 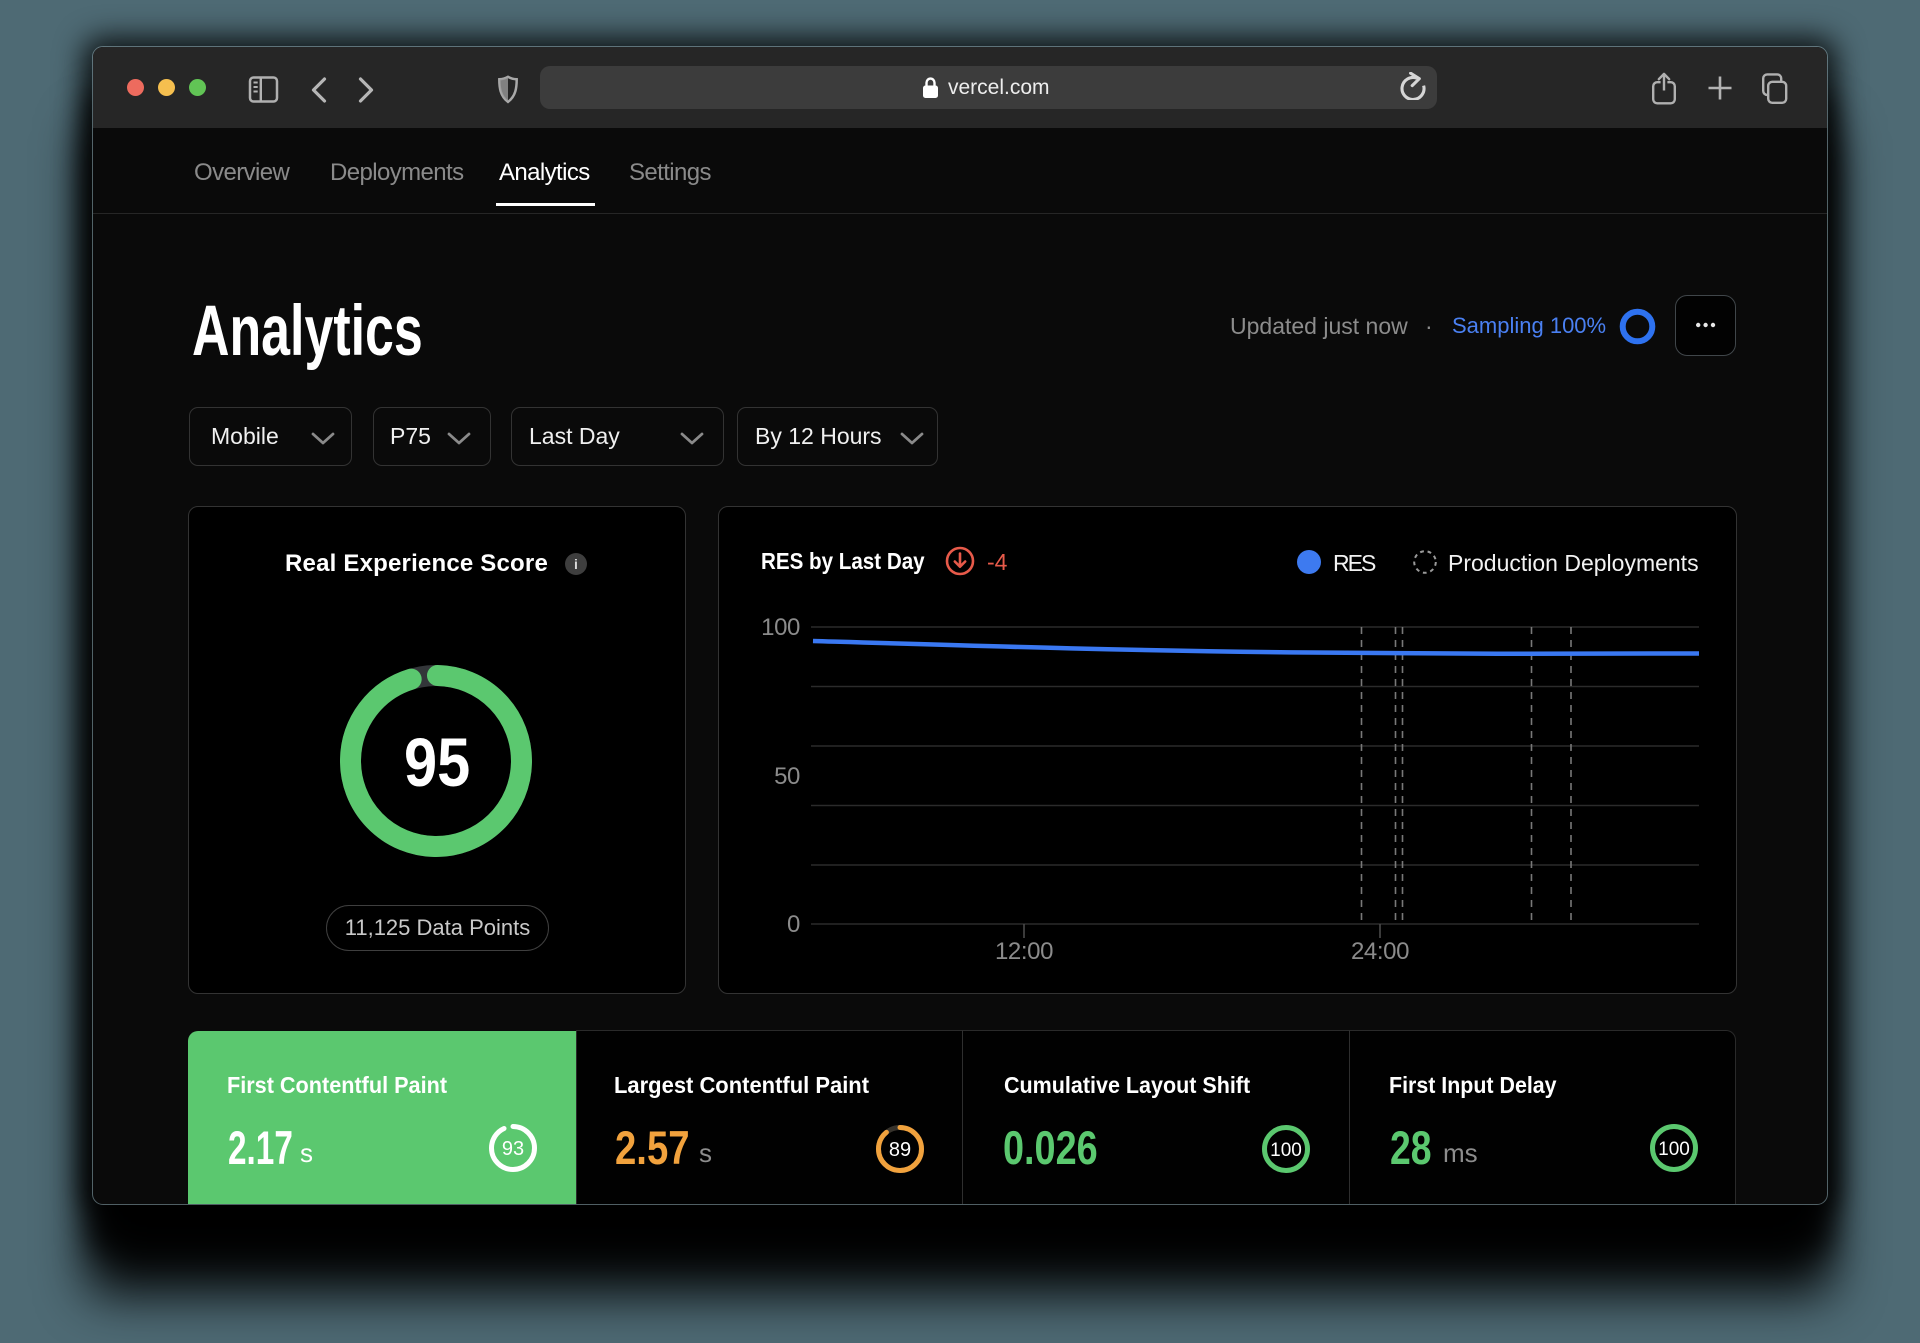 I want to click on svg-text: 24:00, so click(x=1380, y=951).